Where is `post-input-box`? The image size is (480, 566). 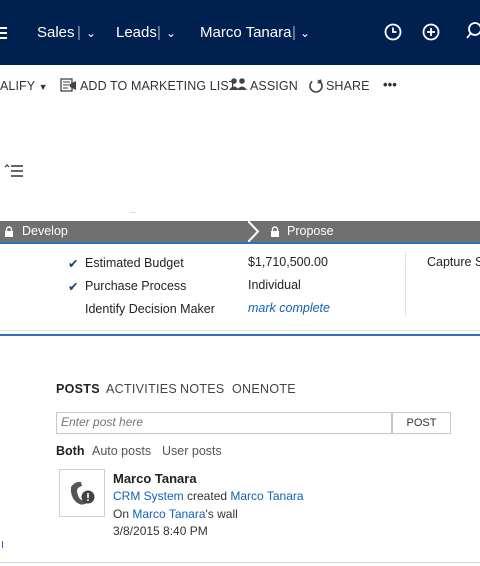 post-input-box is located at coordinates (224, 423).